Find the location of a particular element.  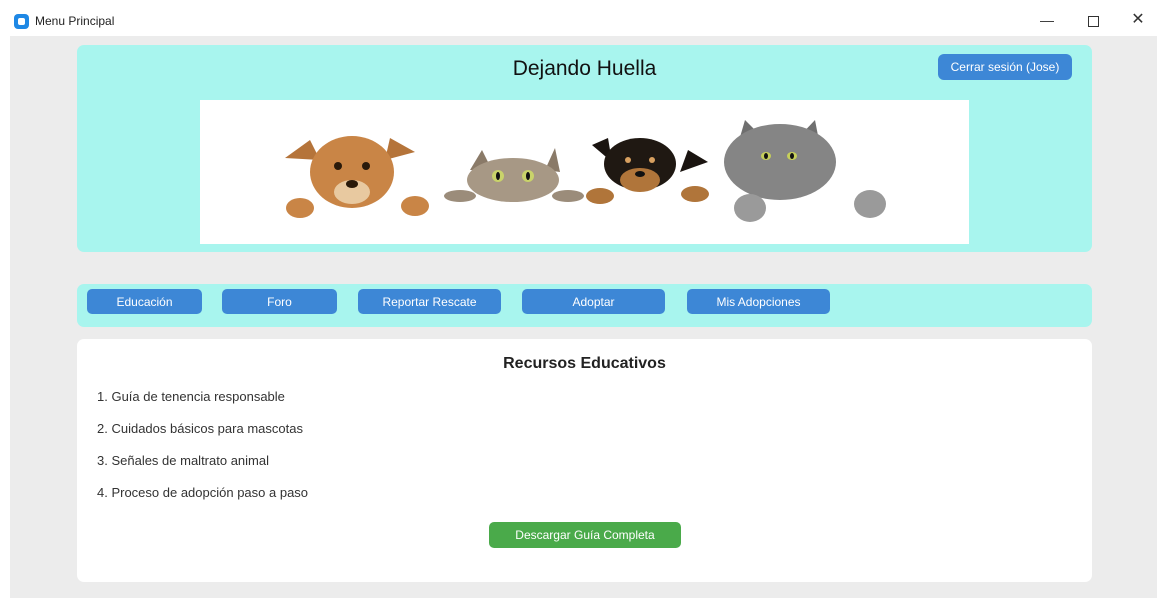

grey-cat-illustration is located at coordinates (805, 171).